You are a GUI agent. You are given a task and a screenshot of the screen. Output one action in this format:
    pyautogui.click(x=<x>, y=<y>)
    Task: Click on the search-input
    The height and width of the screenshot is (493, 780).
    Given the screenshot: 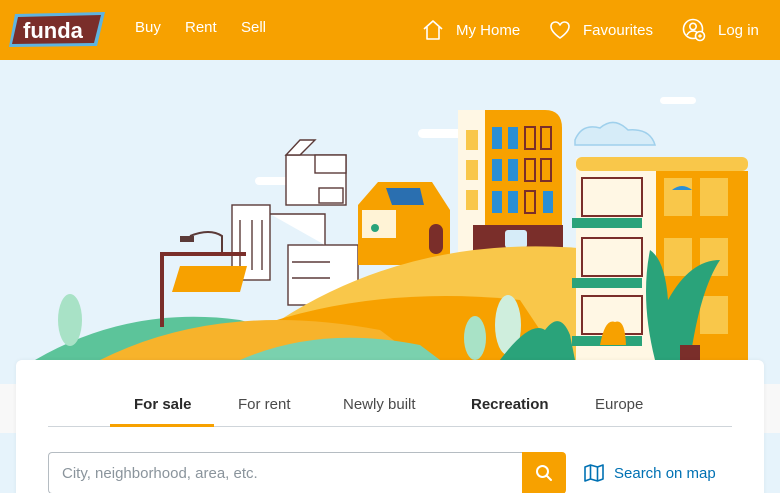 What is the action you would take?
    pyautogui.click(x=285, y=472)
    